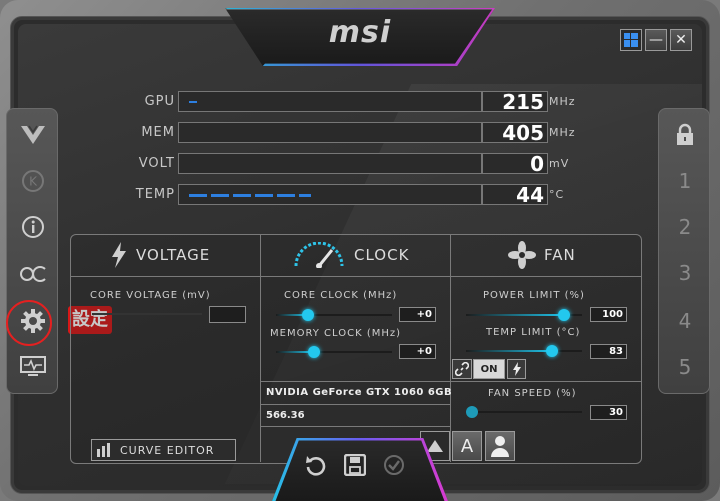 The height and width of the screenshot is (501, 720). Describe the element at coordinates (33, 227) in the screenshot. I see `info-icon` at that location.